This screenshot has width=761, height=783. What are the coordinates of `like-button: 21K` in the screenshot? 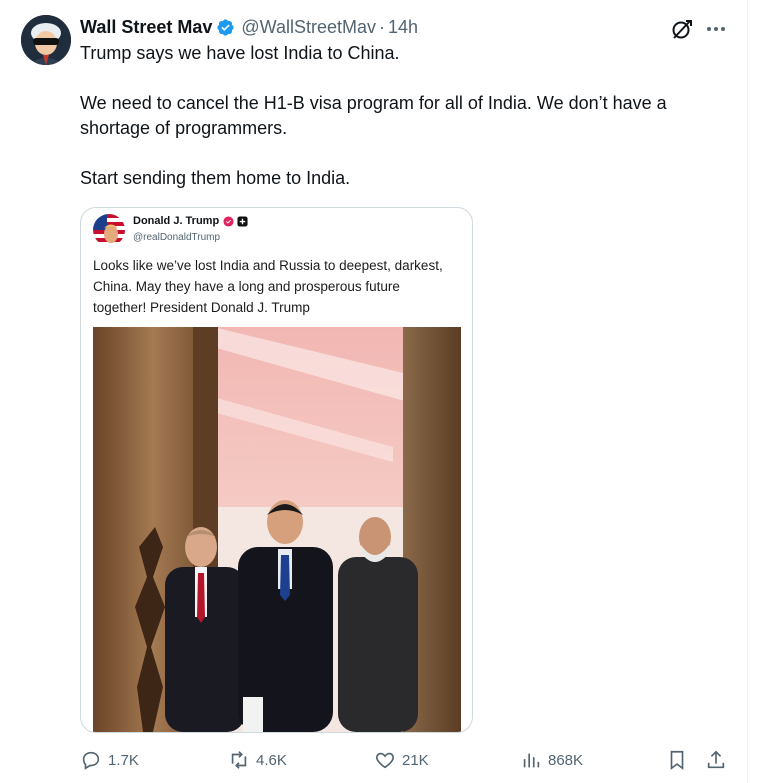 It's located at (401, 760).